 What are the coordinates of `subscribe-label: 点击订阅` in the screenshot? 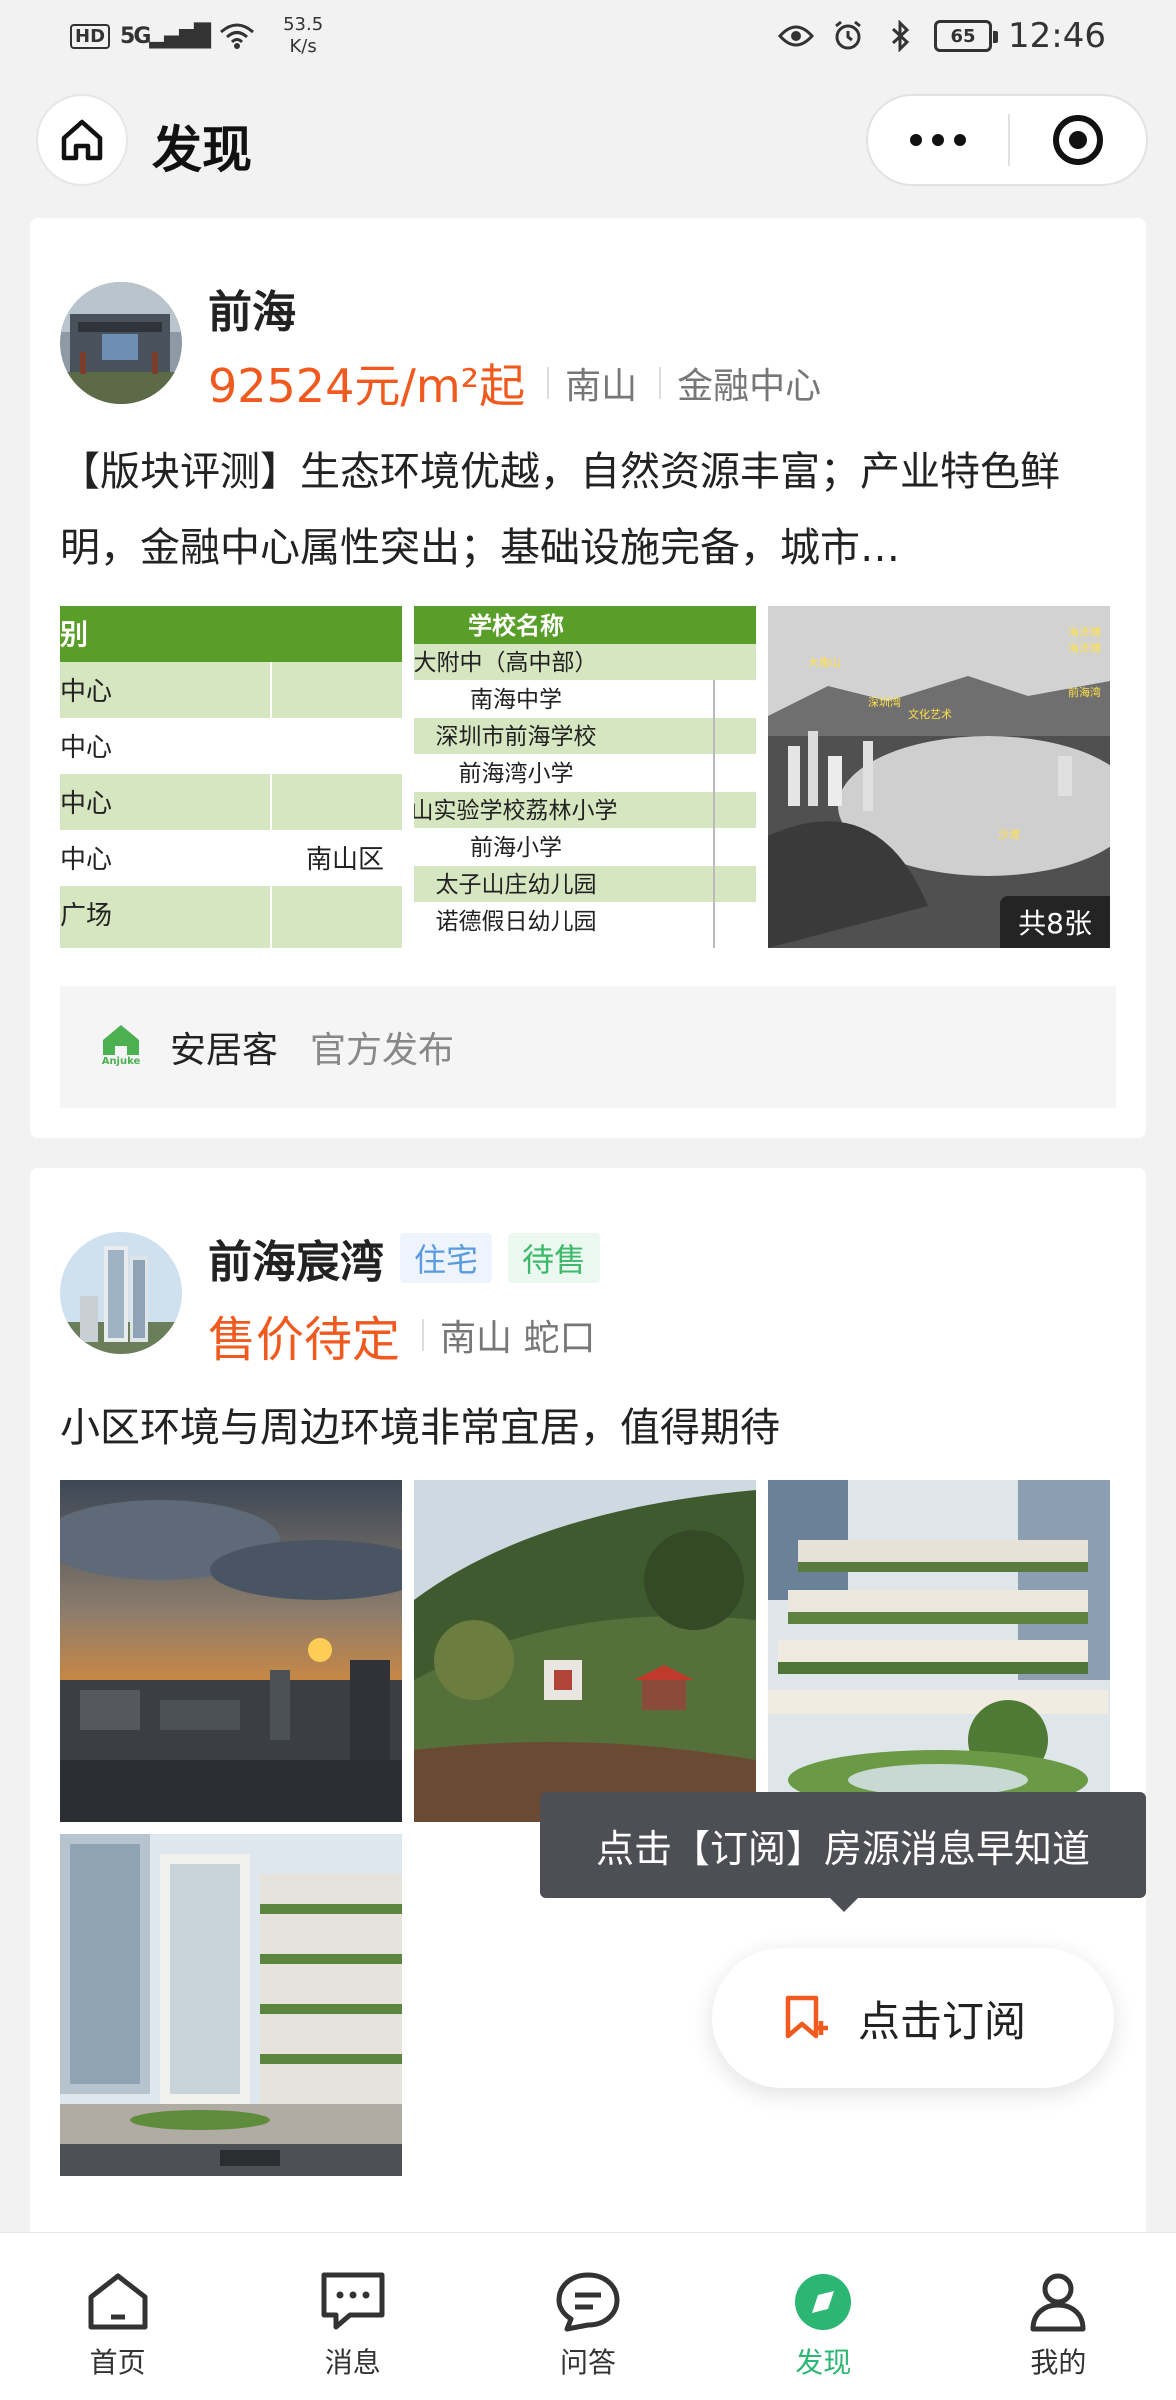 It's located at (942, 2021).